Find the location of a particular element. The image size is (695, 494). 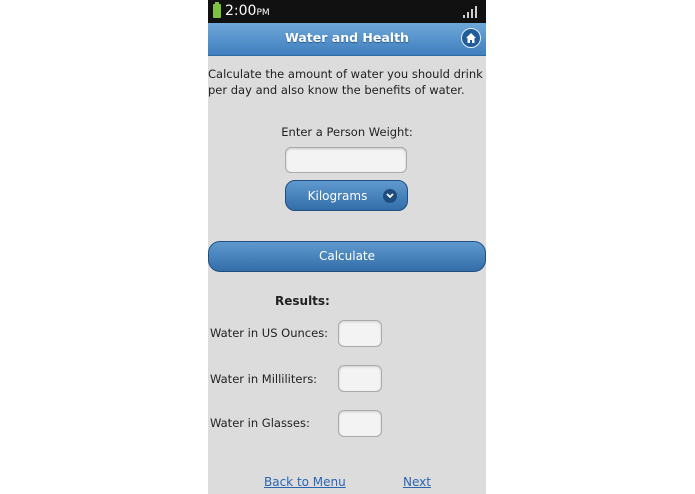

page-title: Water and Health is located at coordinates (347, 37).